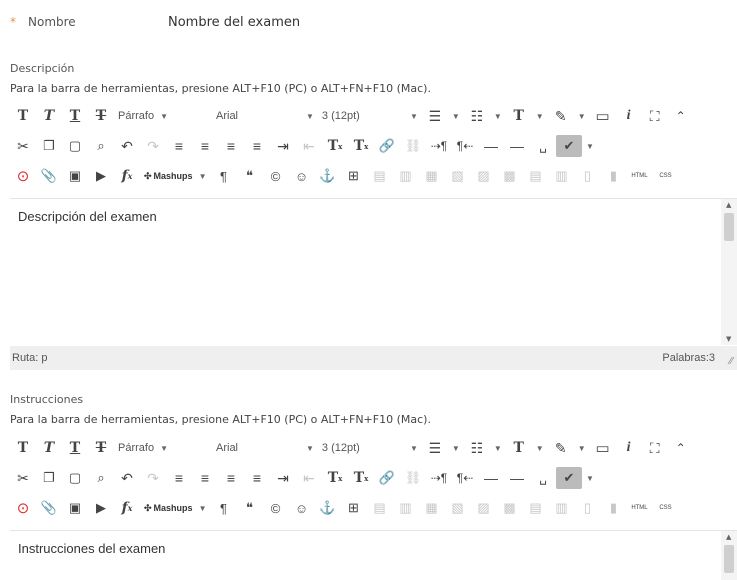 This screenshot has width=737, height=580. I want to click on nonbreaking-space-icon: ␣, so click(543, 146).